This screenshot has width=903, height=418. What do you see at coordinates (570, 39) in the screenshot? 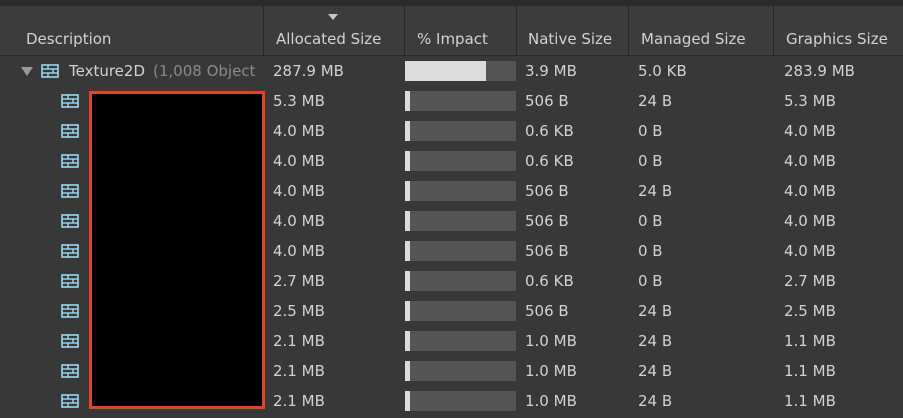
I see `column-label: Native Size` at bounding box center [570, 39].